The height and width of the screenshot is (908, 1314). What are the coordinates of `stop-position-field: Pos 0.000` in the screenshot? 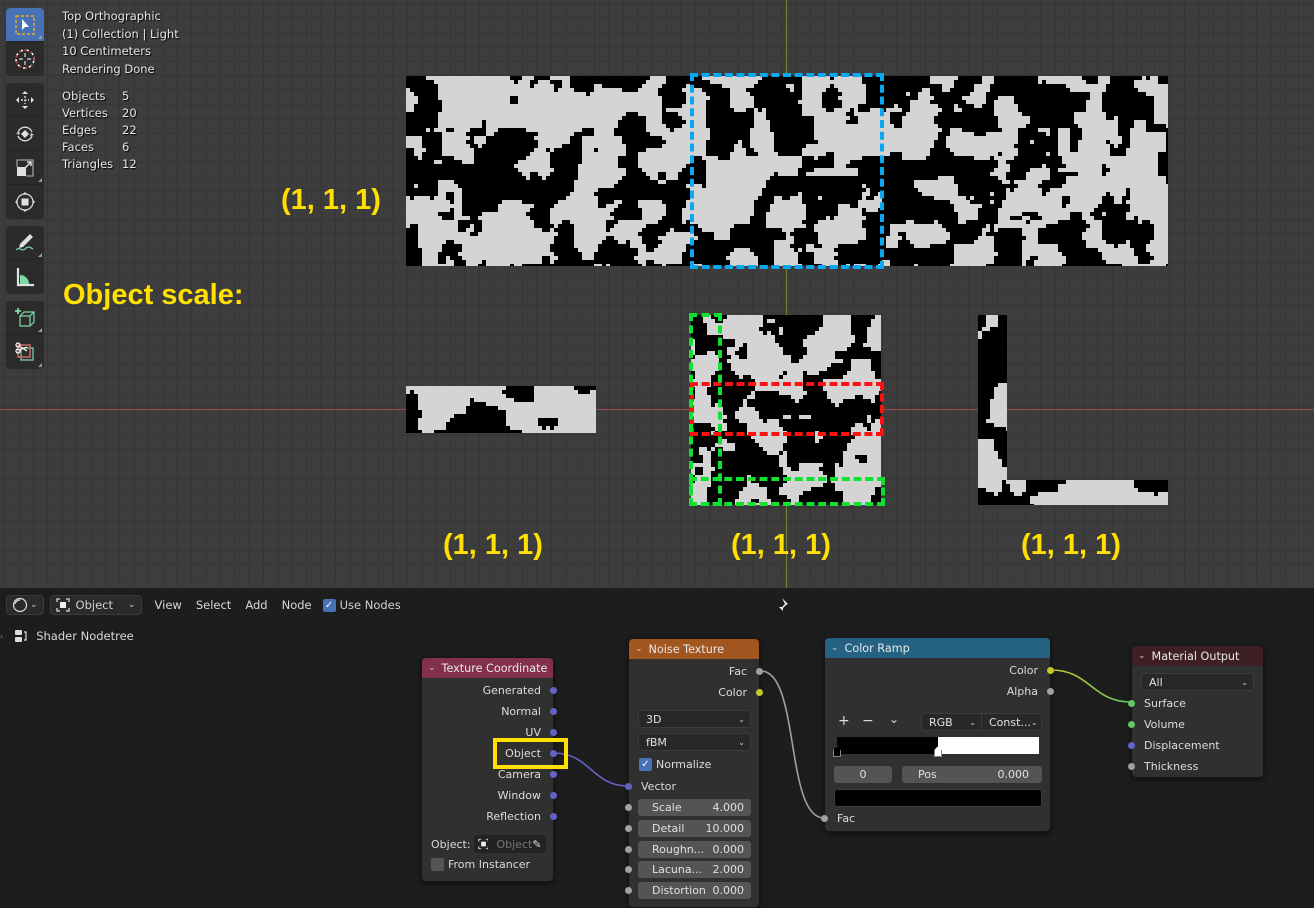 It's located at (972, 774).